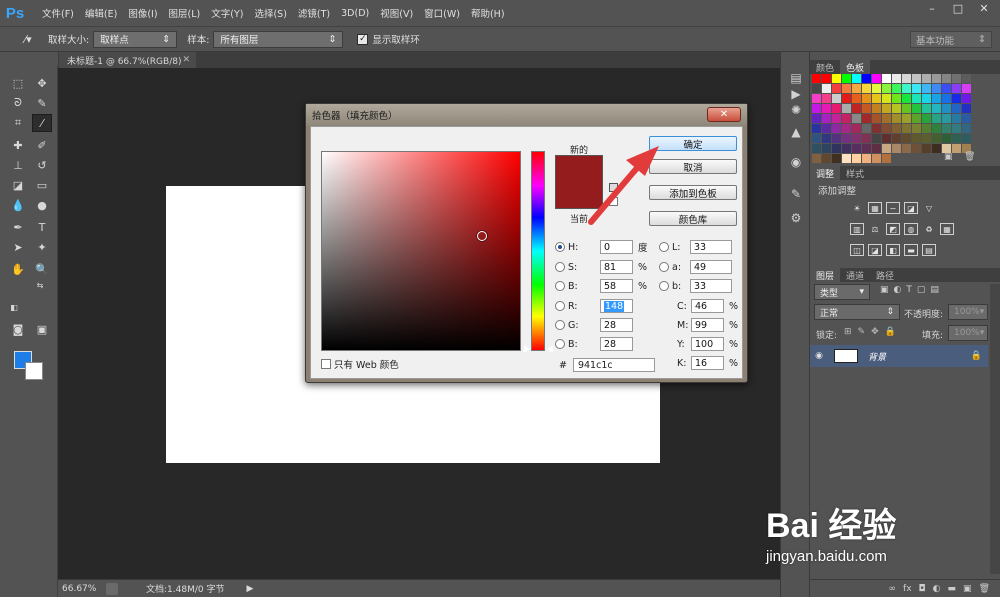 Image resolution: width=1000 pixels, height=597 pixels. What do you see at coordinates (969, 157) in the screenshot?
I see `delete-swatch-icon: 🗑` at bounding box center [969, 157].